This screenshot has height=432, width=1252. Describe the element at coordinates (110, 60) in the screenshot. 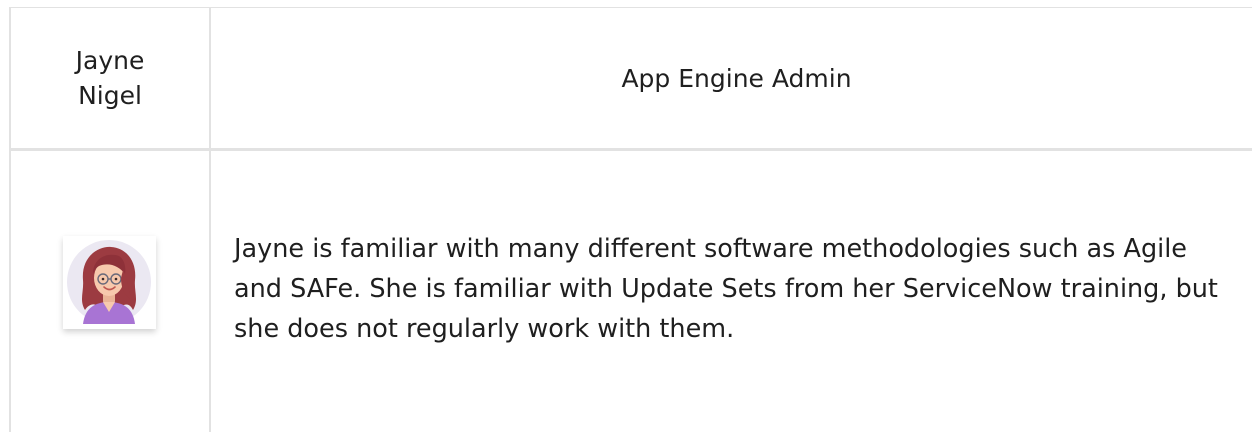

I see `persona-first-name: Jayne` at that location.